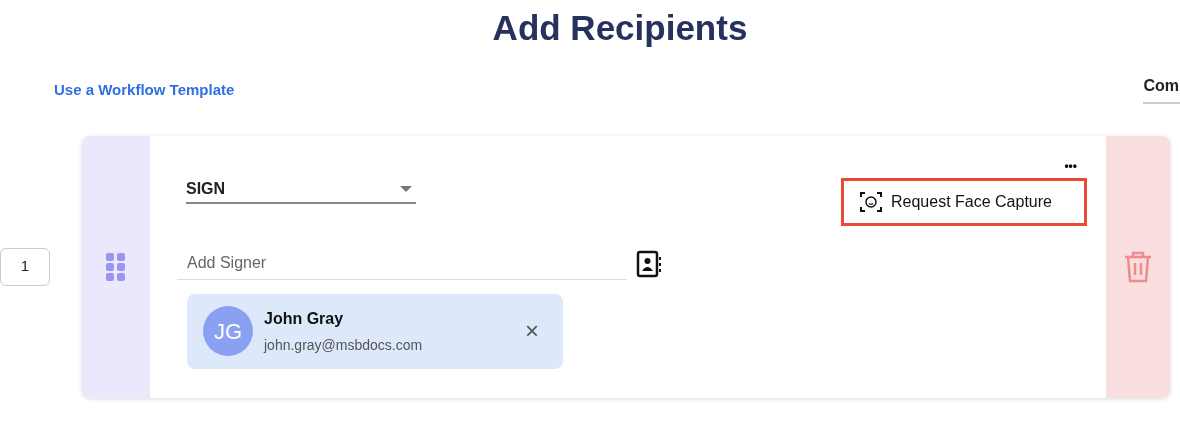 The height and width of the screenshot is (426, 1180). What do you see at coordinates (25, 266) in the screenshot?
I see `order-field: 1` at bounding box center [25, 266].